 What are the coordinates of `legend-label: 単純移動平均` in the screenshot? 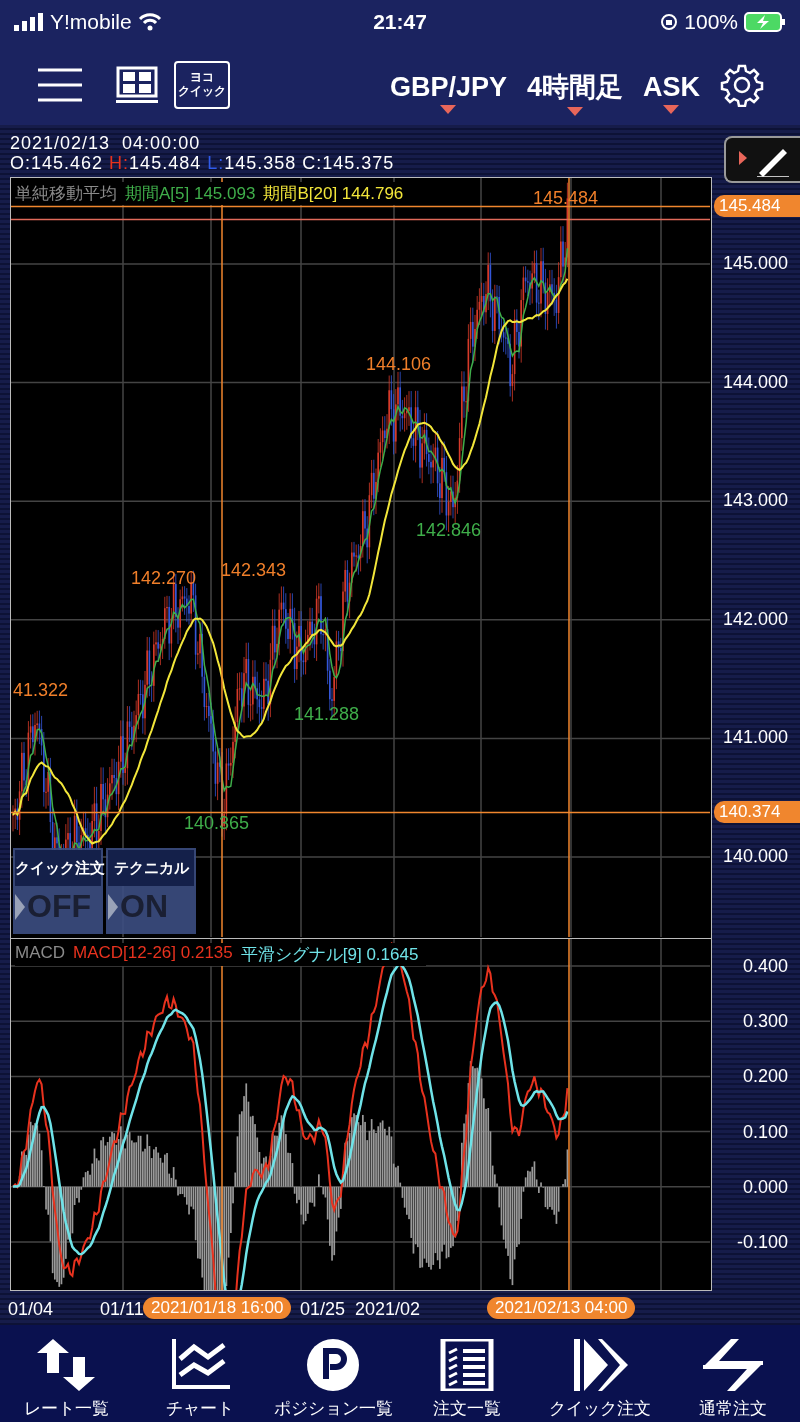 It's located at (70, 193).